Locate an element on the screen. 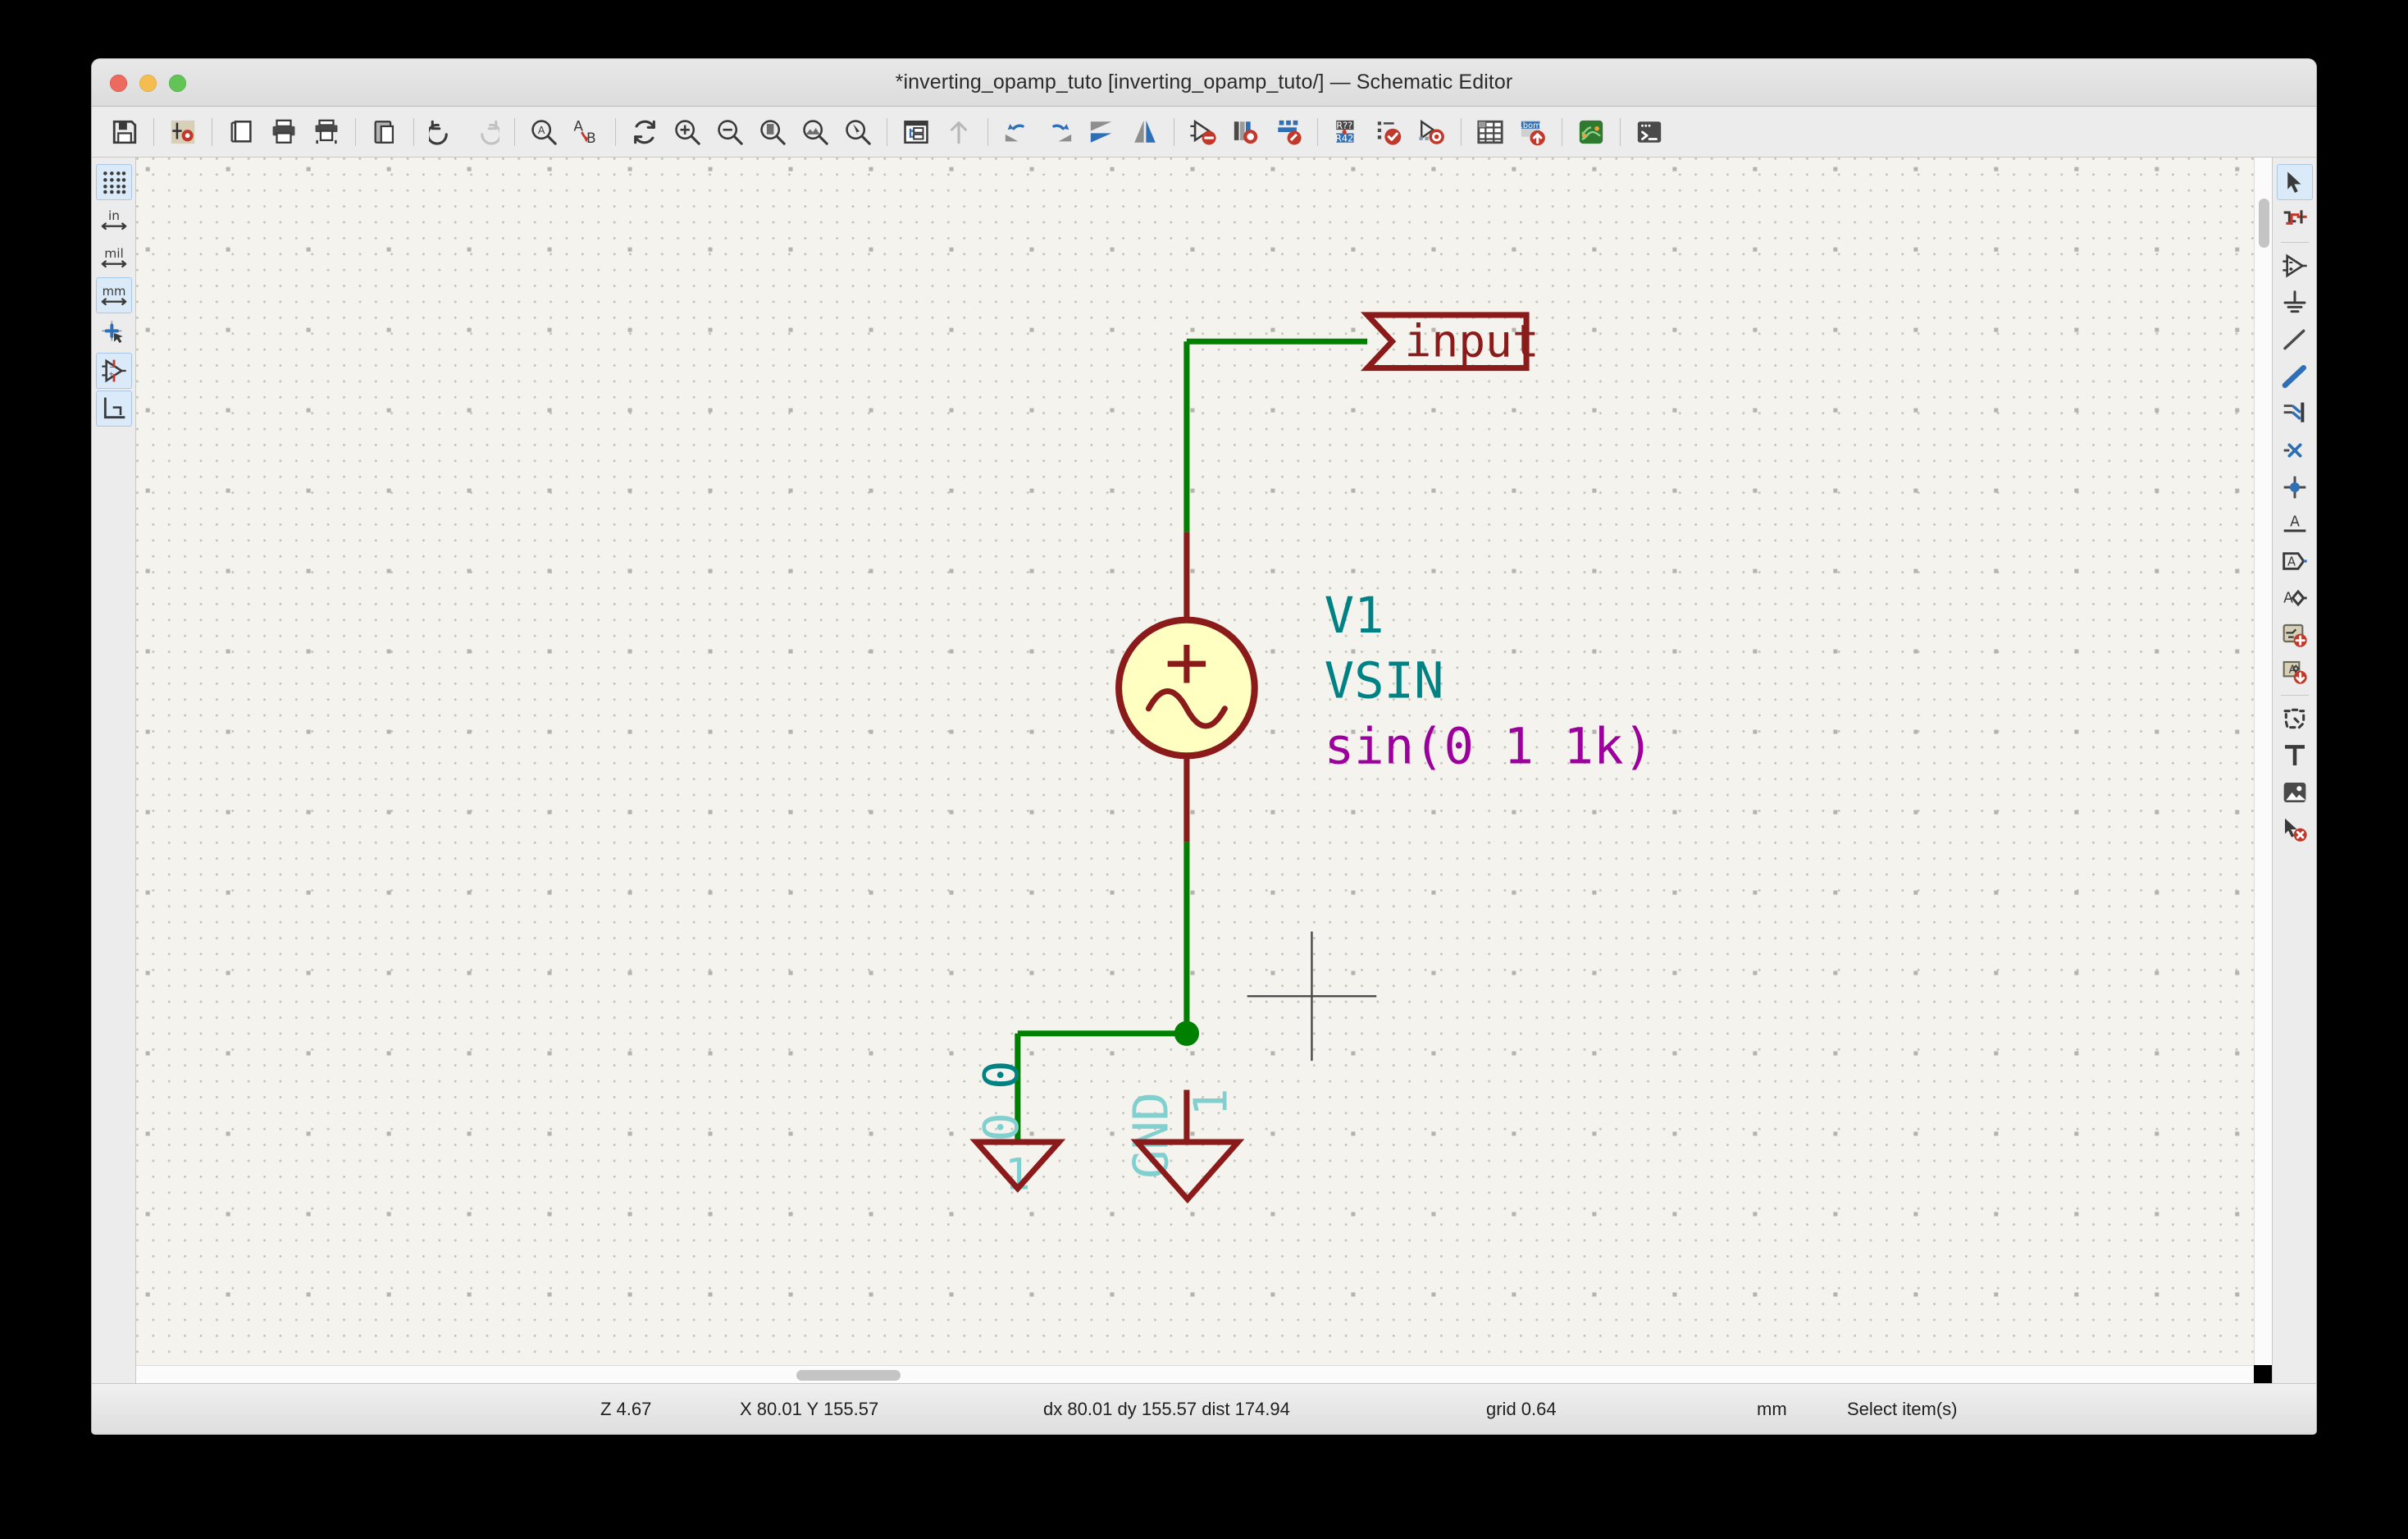 The width and height of the screenshot is (2408, 1539). page-properties-button is located at coordinates (241, 132).